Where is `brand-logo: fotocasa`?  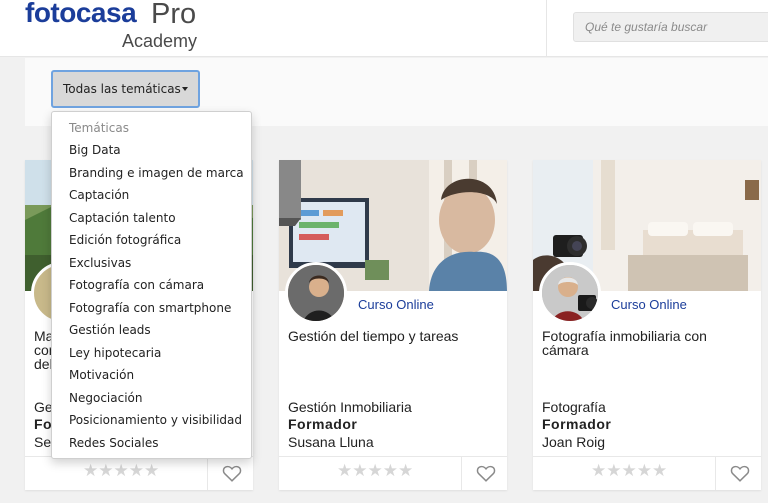
brand-logo: fotocasa is located at coordinates (81, 14).